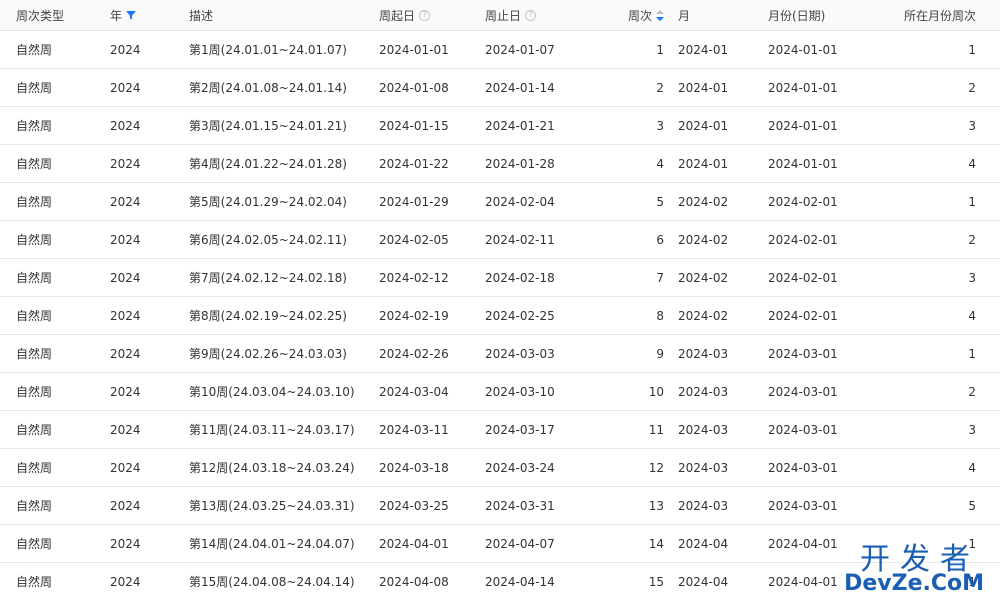 The height and width of the screenshot is (600, 1000). I want to click on cell-description: 第9周(24.02.26~24.03.03), so click(268, 354).